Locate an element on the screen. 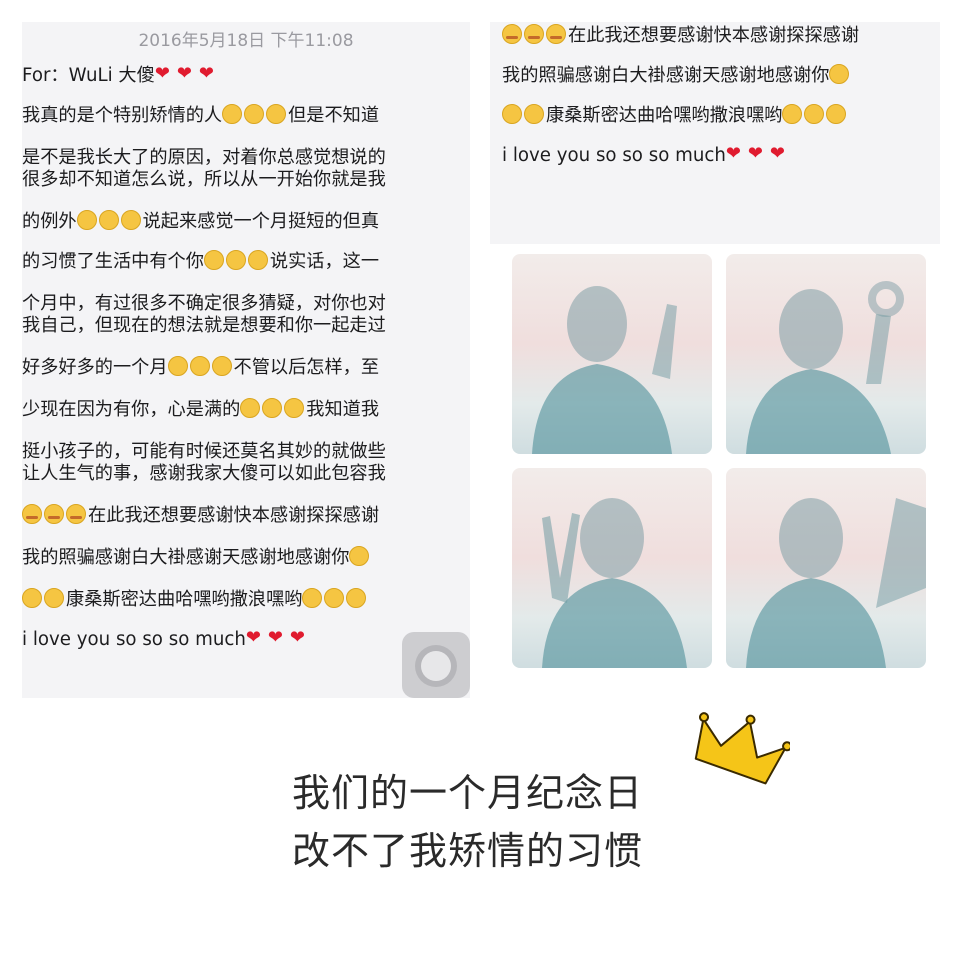 This screenshot has height=960, width=960. message-line: 的例外 说起来感觉一个月挺短的但真 is located at coordinates (200, 222).